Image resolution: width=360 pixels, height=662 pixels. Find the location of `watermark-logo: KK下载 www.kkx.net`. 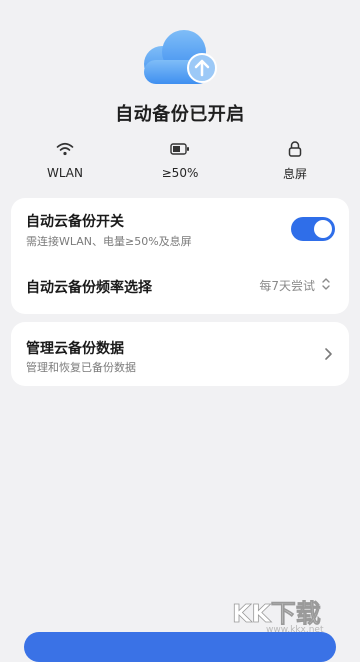

watermark-logo: KK下载 www.kkx.net is located at coordinates (278, 616).